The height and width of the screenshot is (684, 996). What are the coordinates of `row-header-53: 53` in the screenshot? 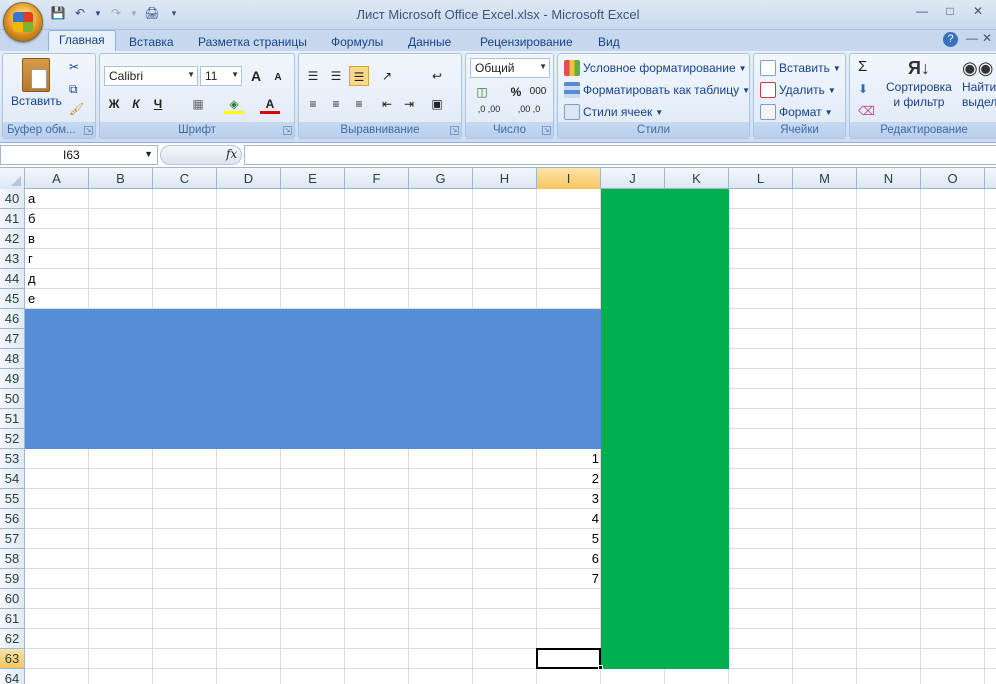 It's located at (12, 459).